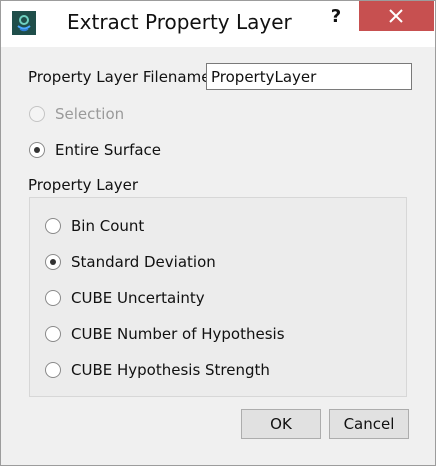 This screenshot has width=436, height=466. Describe the element at coordinates (53, 334) in the screenshot. I see `radio-cube-number-of-hypothesis-button` at that location.